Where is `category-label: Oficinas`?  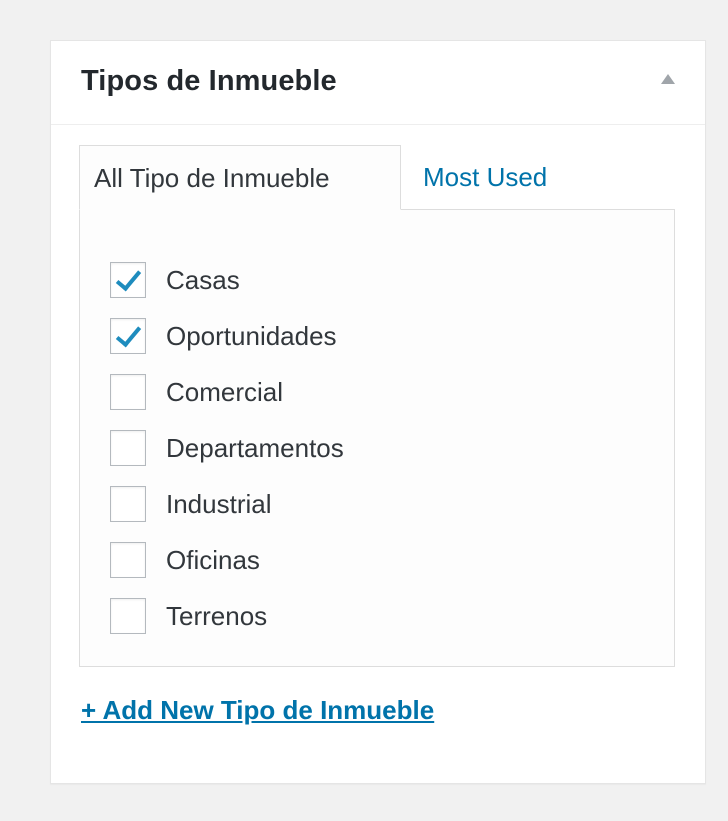 category-label: Oficinas is located at coordinates (213, 560).